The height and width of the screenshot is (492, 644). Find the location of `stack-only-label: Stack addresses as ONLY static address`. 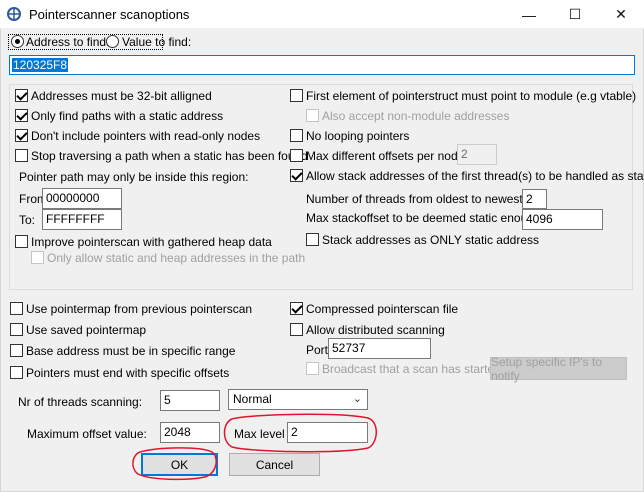

stack-only-label: Stack addresses as ONLY static address is located at coordinates (430, 240).